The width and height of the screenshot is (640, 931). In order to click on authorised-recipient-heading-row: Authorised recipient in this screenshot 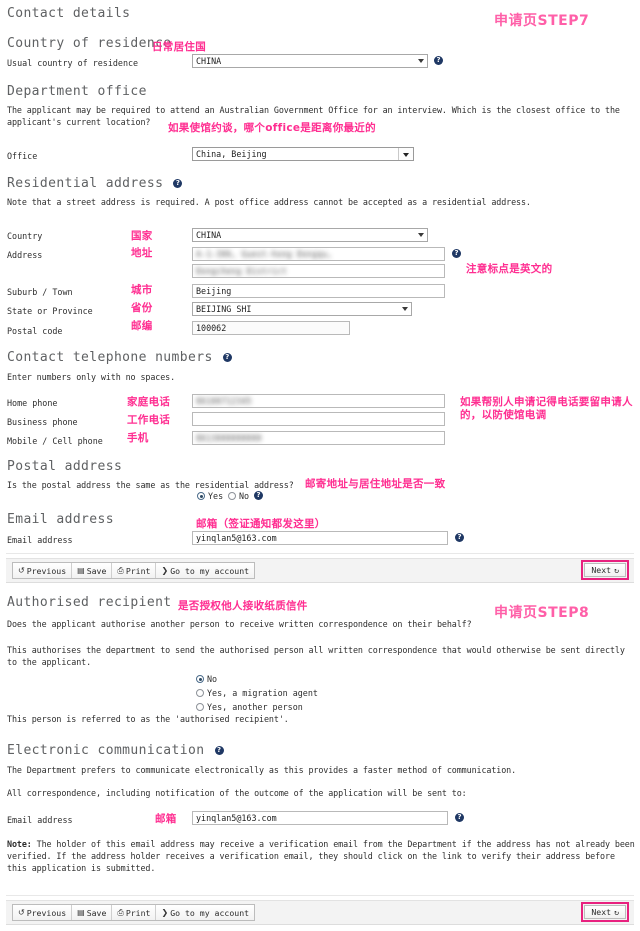, I will do `click(89, 602)`.